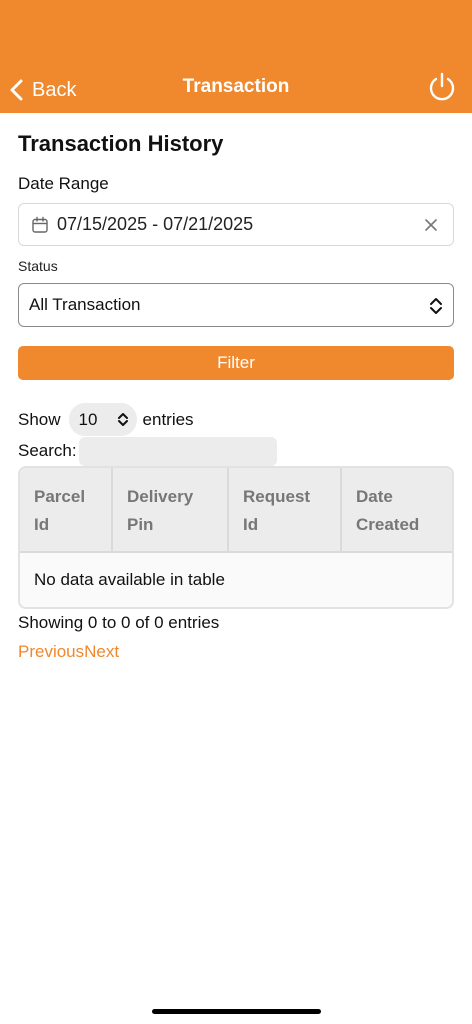 This screenshot has height=1024, width=472. Describe the element at coordinates (88, 419) in the screenshot. I see `entries-value: 10` at that location.